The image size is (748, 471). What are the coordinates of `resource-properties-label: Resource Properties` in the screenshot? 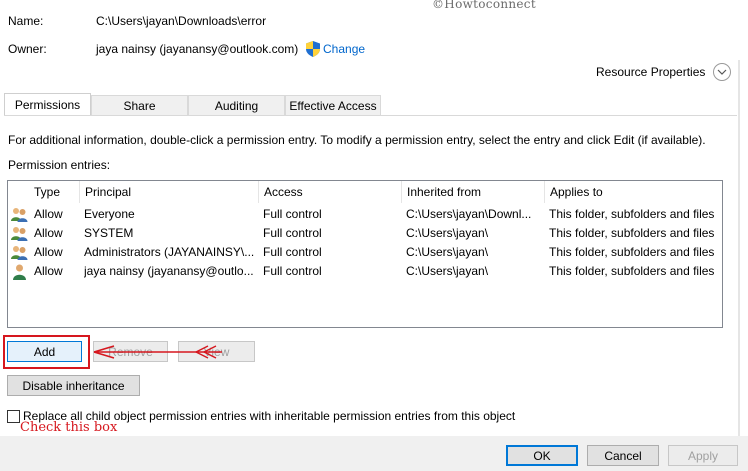 It's located at (651, 72).